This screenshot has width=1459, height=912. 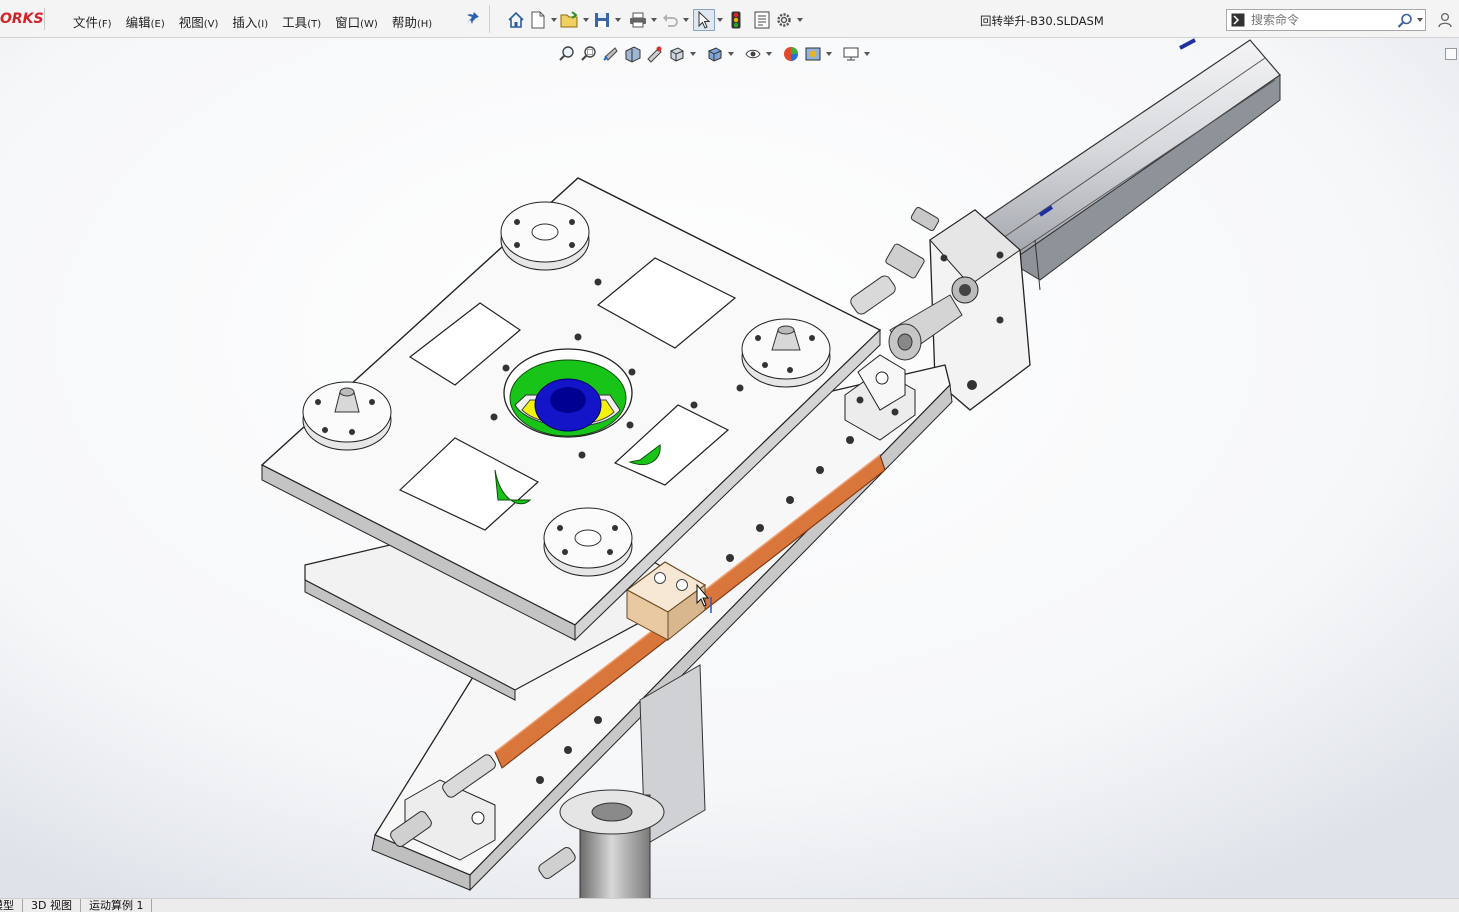 What do you see at coordinates (602, 20) in the screenshot?
I see `save-icon` at bounding box center [602, 20].